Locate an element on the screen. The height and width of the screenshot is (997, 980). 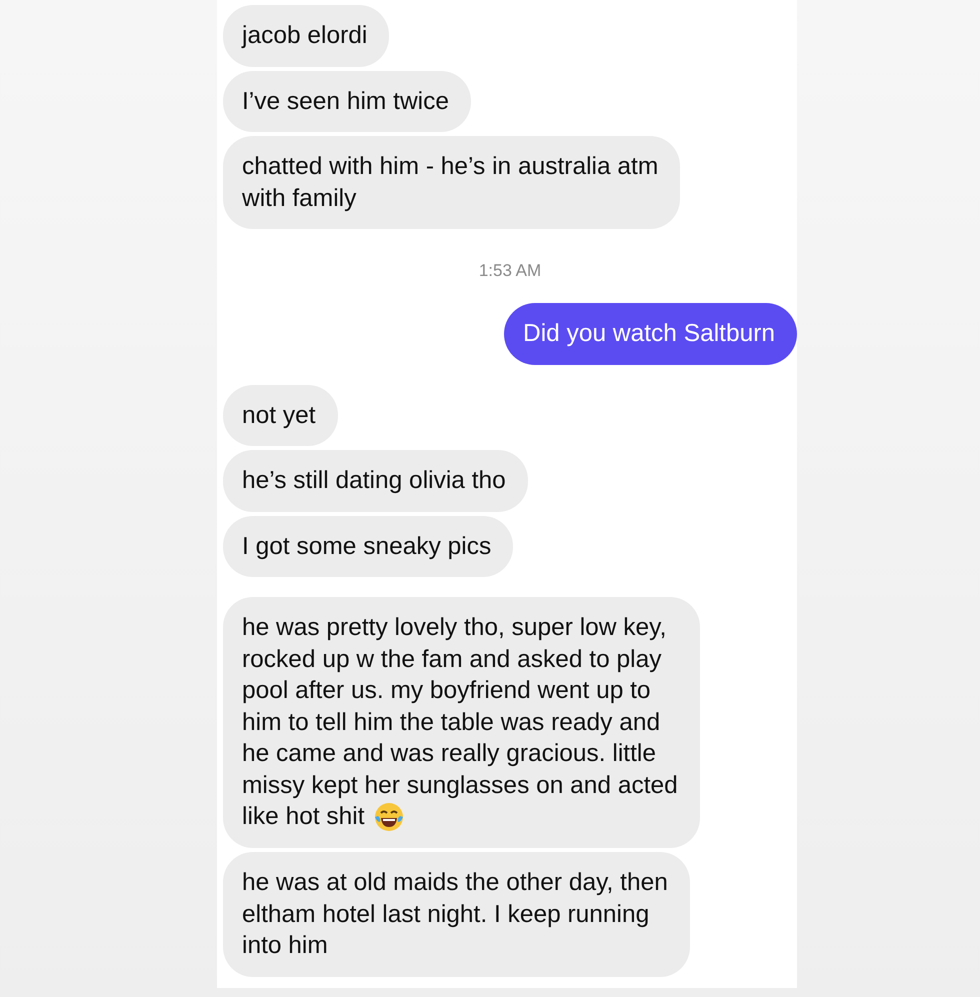
message-text: not yet is located at coordinates (279, 415).